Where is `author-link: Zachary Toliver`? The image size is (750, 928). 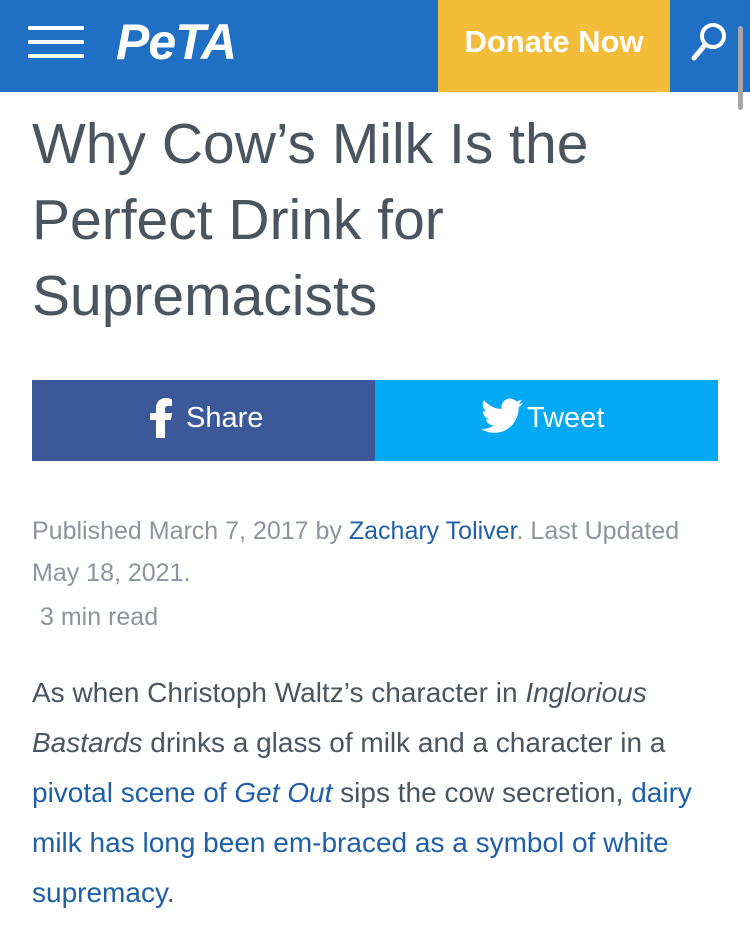
author-link: Zachary Toliver is located at coordinates (433, 531).